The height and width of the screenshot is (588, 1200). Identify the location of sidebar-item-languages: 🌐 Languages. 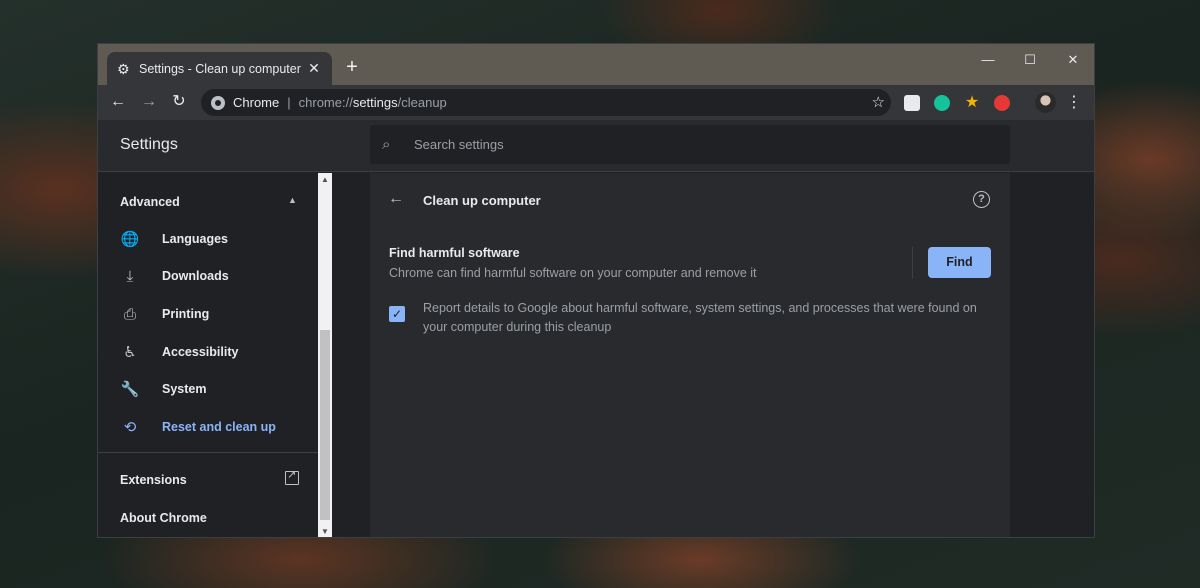
(208, 239).